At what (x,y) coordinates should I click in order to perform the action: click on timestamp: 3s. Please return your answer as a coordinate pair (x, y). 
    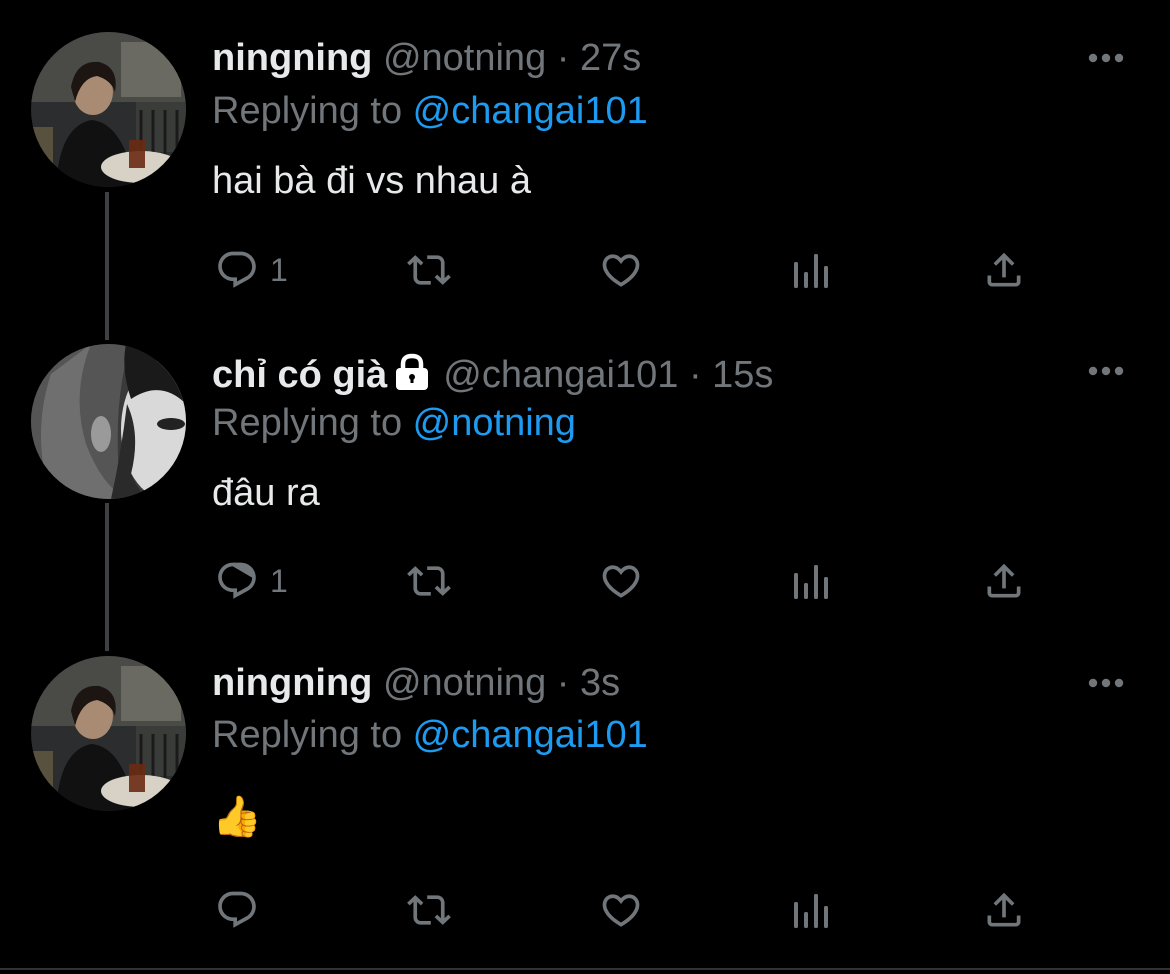
    Looking at the image, I should click on (600, 683).